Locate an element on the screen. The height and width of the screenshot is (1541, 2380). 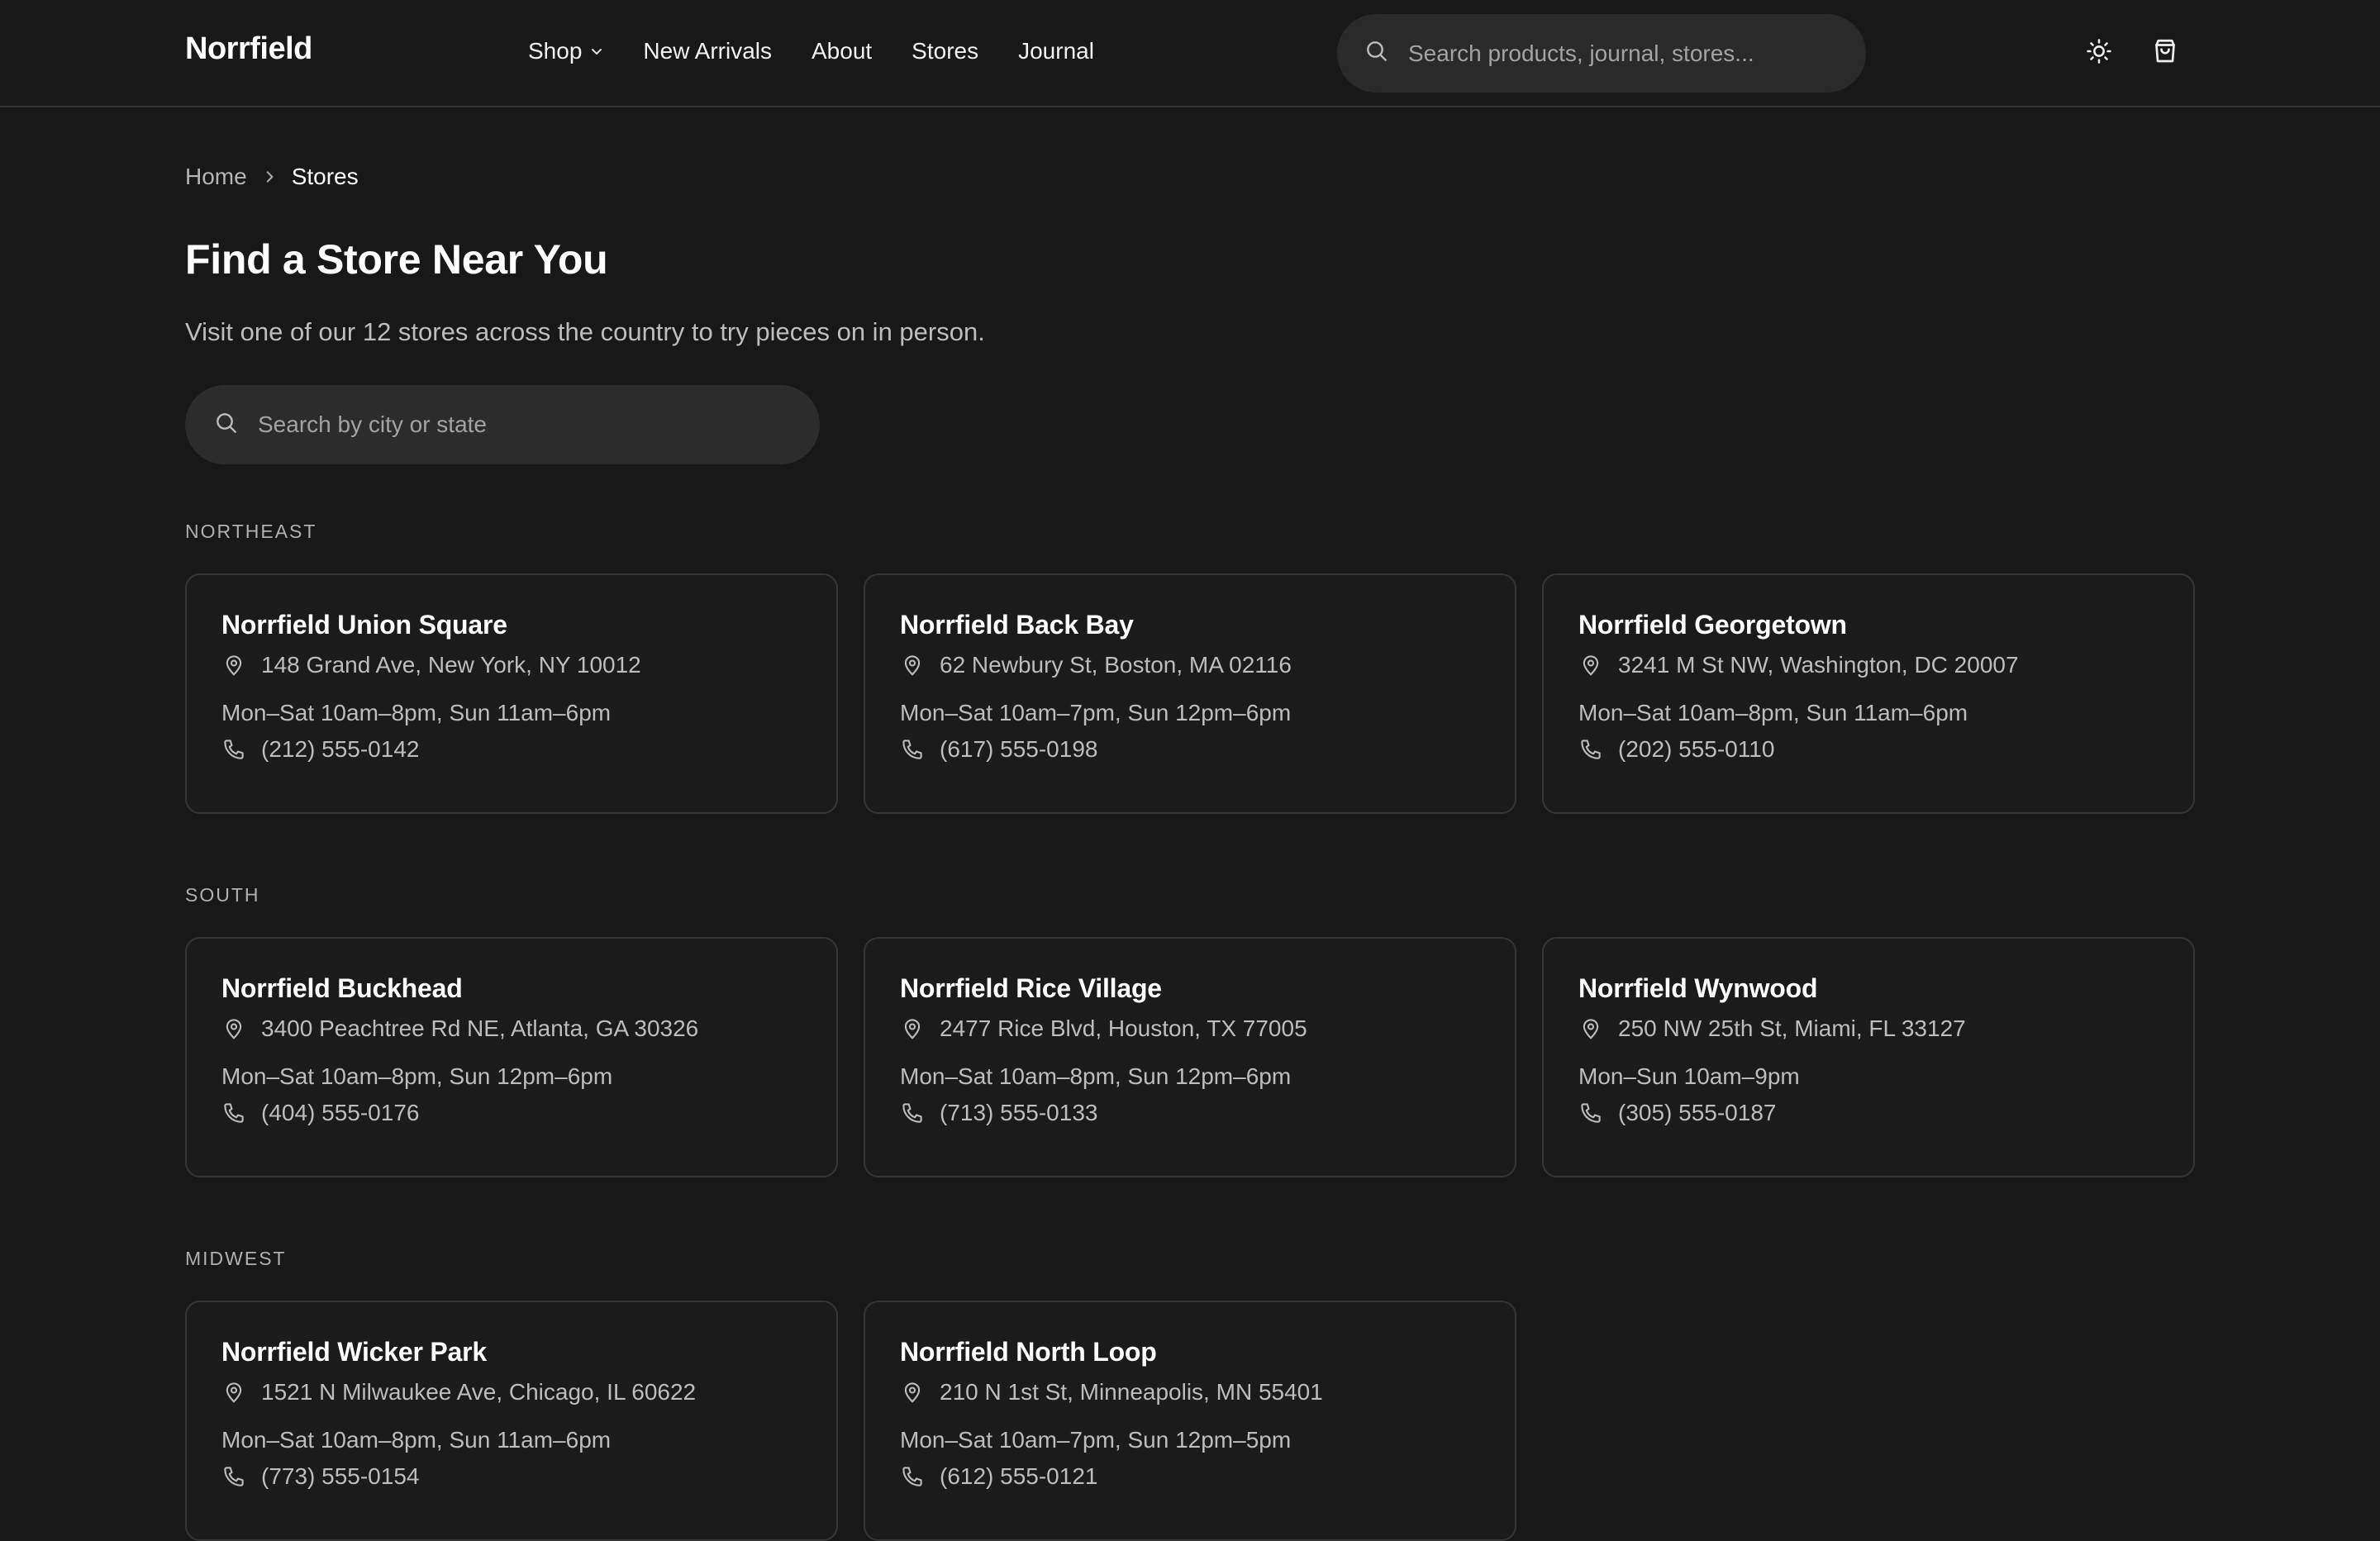
nav-item-journal: Journal is located at coordinates (1056, 51).